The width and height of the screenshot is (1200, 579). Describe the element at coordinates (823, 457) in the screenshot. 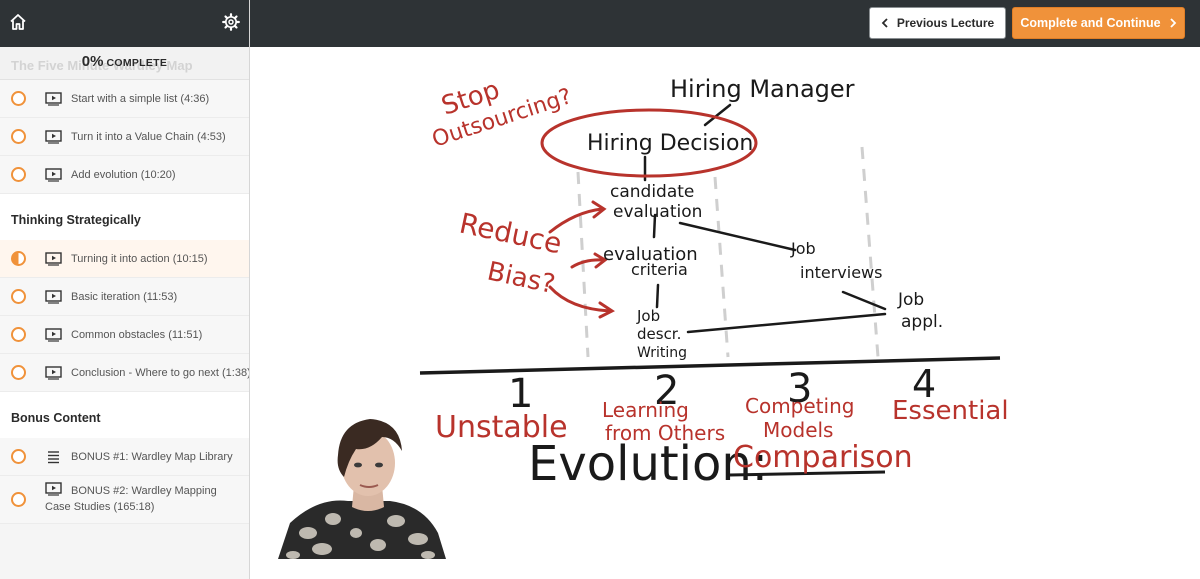

I see `comparison-text: Comparison` at that location.